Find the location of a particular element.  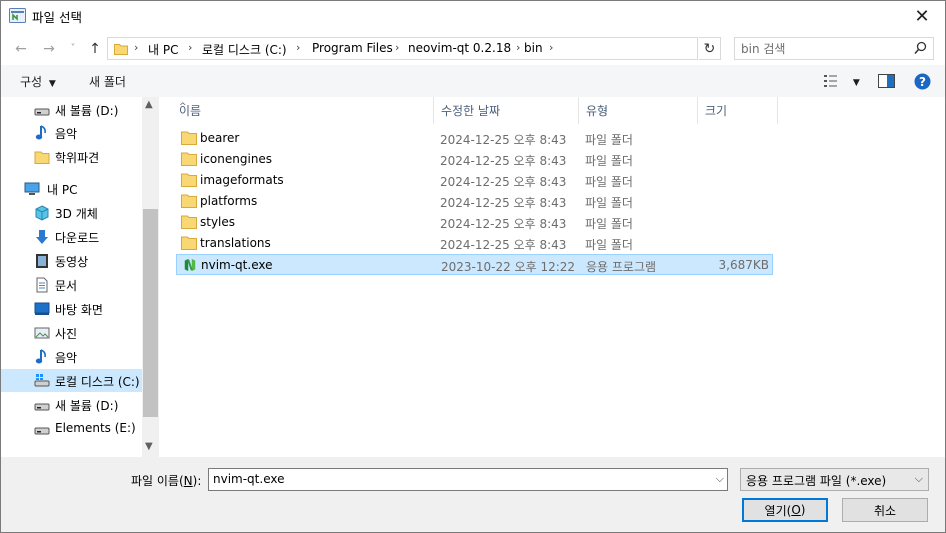

column-header-size: 크기 is located at coordinates (738, 110).